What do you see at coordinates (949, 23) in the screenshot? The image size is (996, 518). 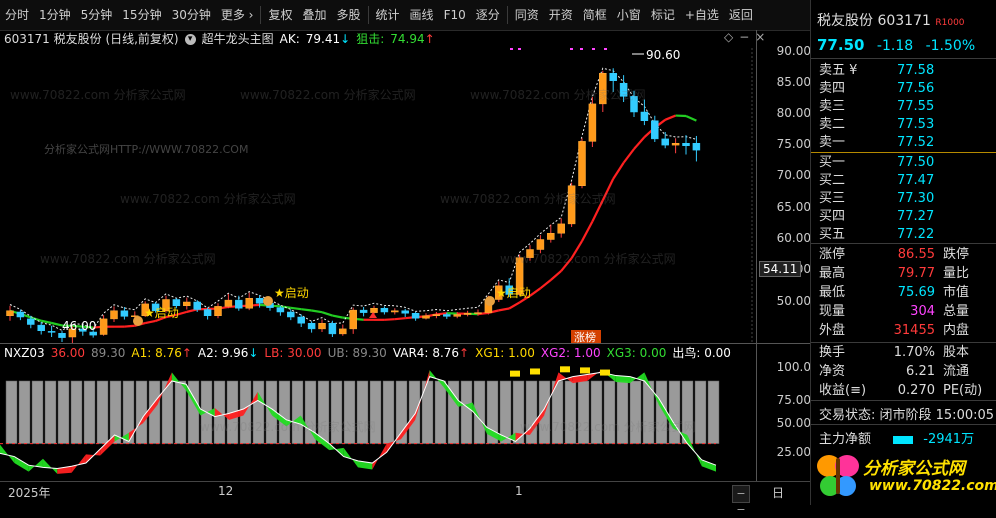 I see `quote-tag: R1000` at bounding box center [949, 23].